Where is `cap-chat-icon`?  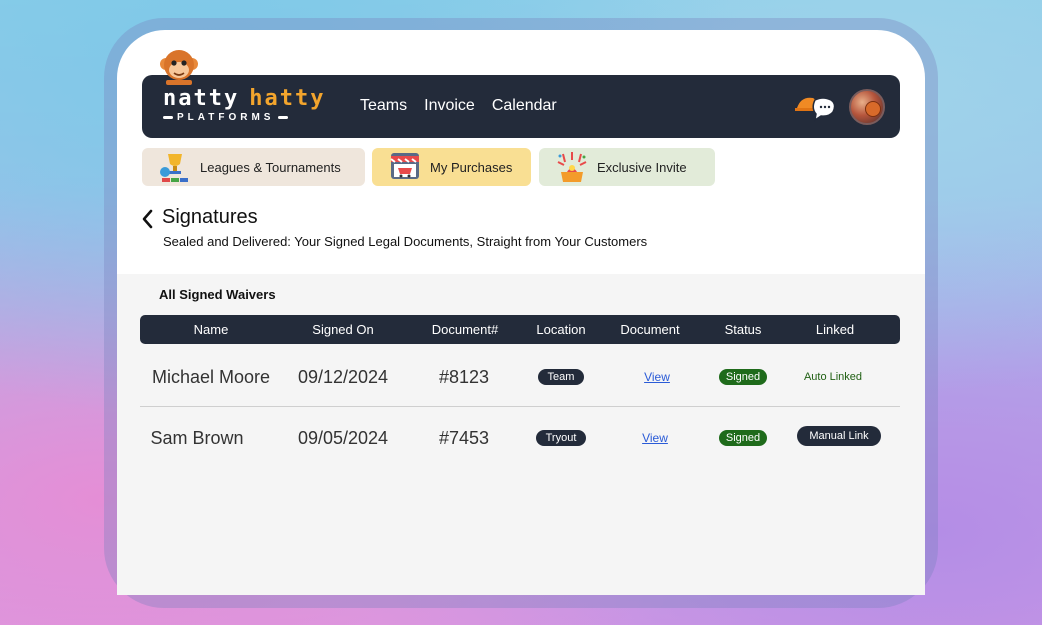 cap-chat-icon is located at coordinates (816, 107).